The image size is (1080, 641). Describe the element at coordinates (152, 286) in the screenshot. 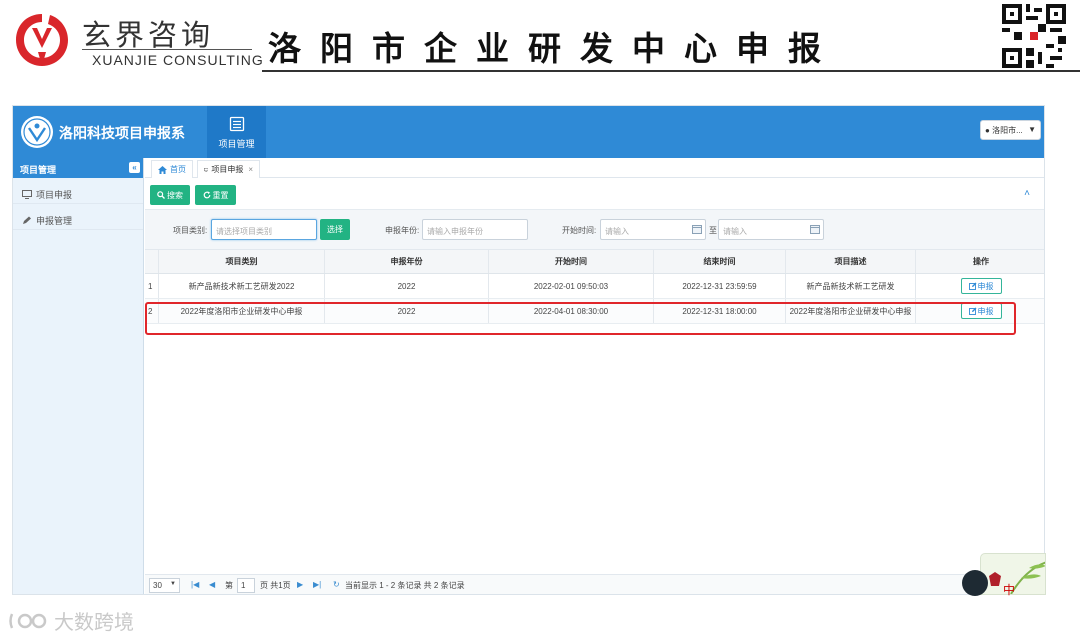

I see `row-index: 1` at that location.